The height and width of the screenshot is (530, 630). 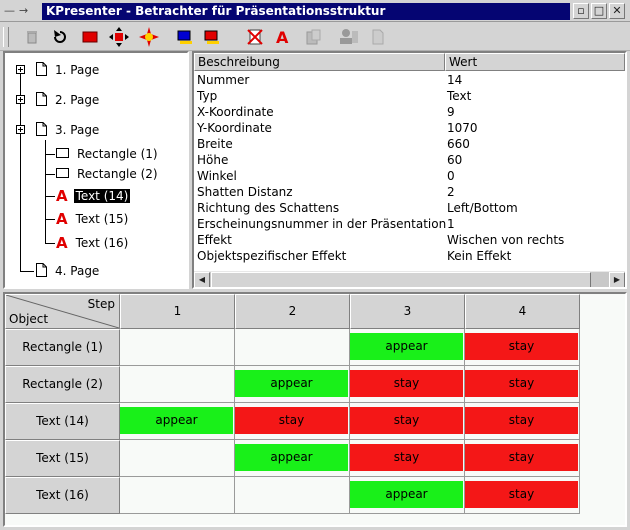 What do you see at coordinates (409, 208) in the screenshot?
I see `property-row: Richtung des Schattens Left/Bottom` at bounding box center [409, 208].